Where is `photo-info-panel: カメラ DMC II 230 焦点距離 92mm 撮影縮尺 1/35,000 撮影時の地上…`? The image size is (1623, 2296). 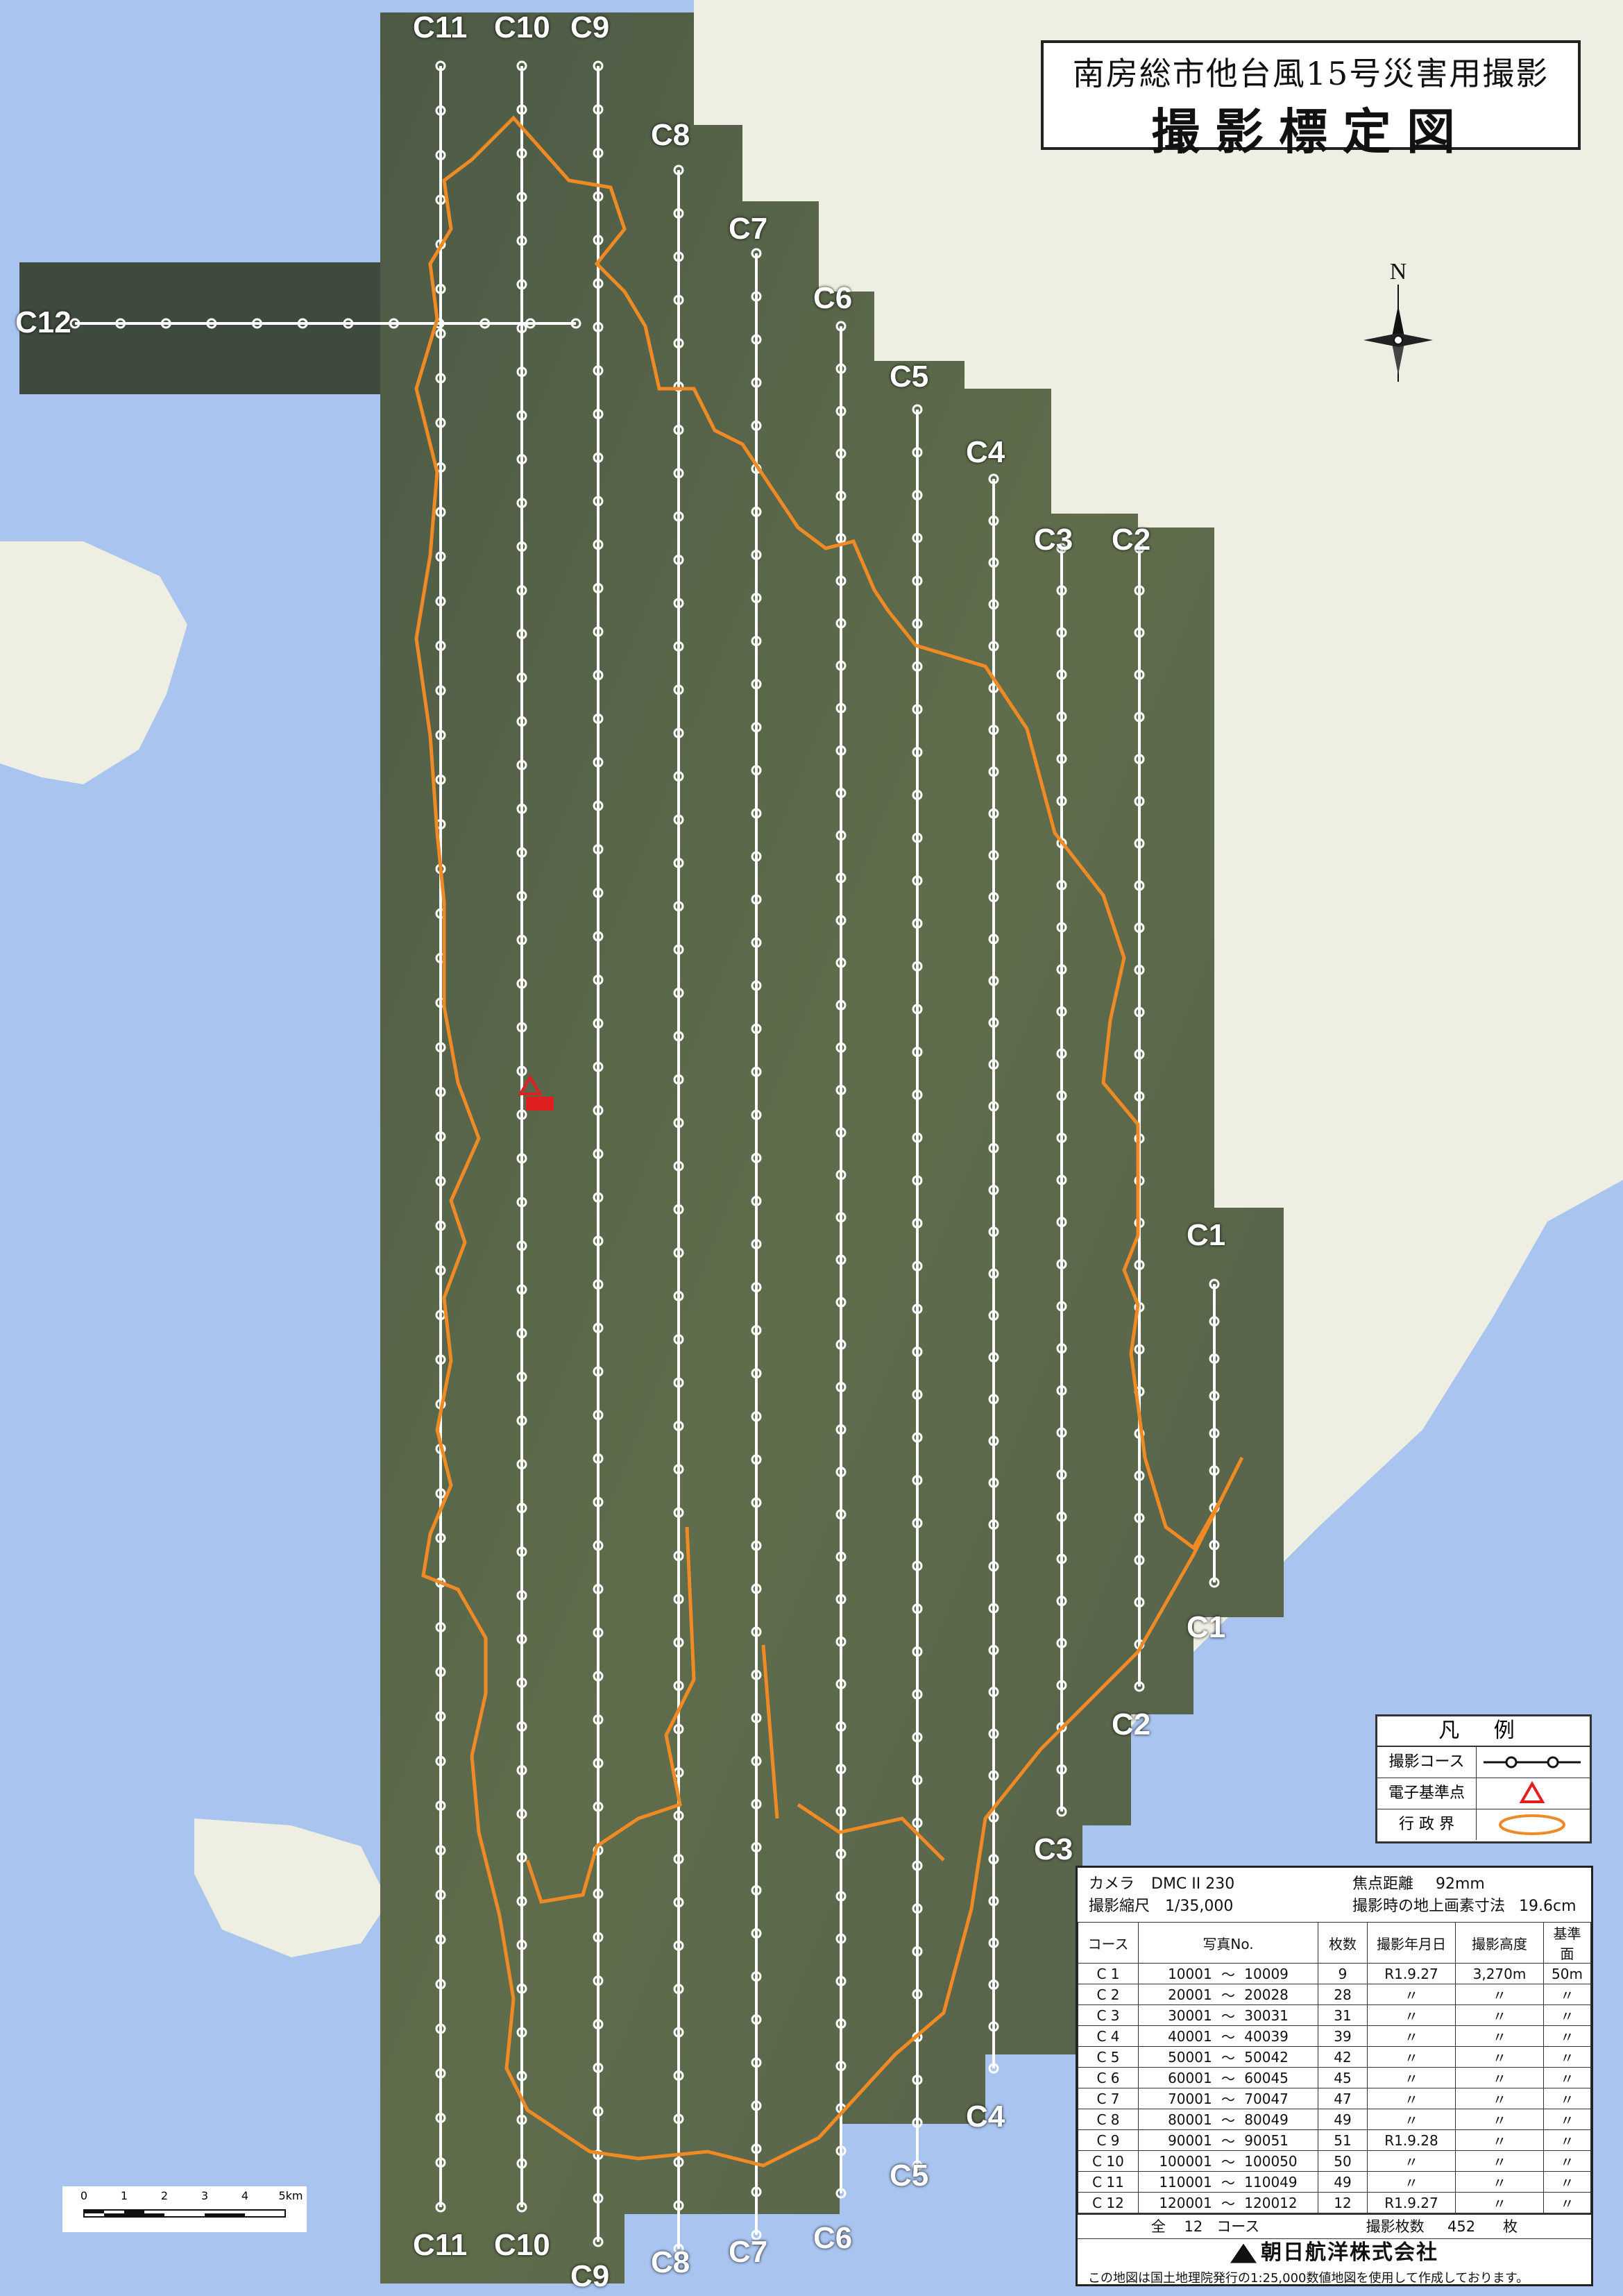 photo-info-panel: カメラ DMC II 230 焦点距離 92mm 撮影縮尺 1/35,000 撮影時の地上… is located at coordinates (1334, 2076).